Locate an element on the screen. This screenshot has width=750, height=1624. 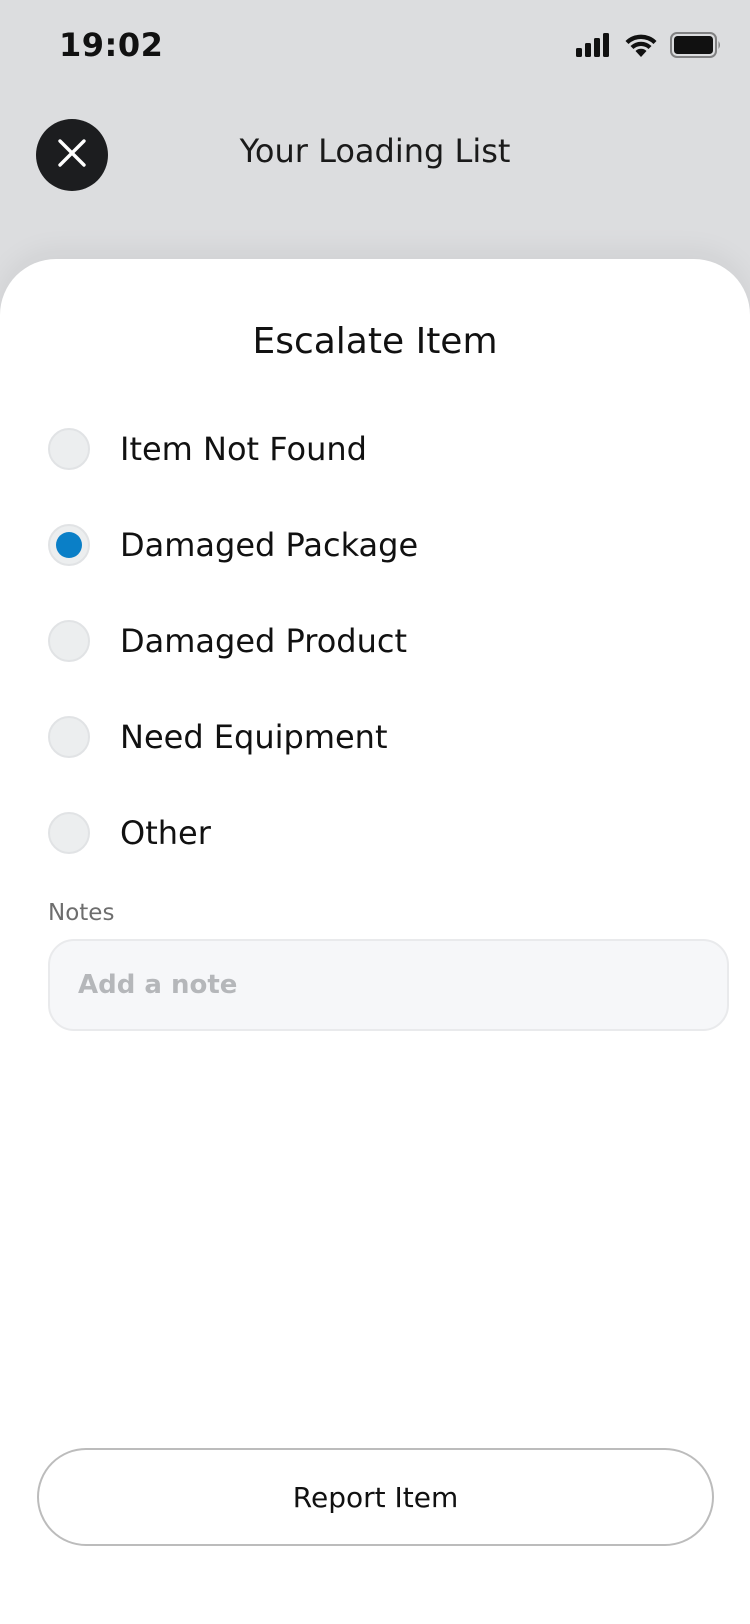
option-label: Damaged Product is located at coordinates (264, 641).